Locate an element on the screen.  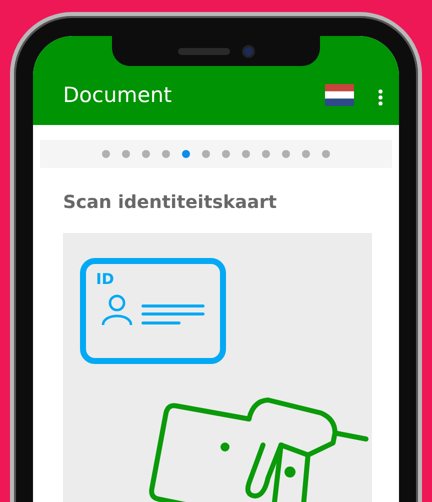
more-menu-icon is located at coordinates (380, 97).